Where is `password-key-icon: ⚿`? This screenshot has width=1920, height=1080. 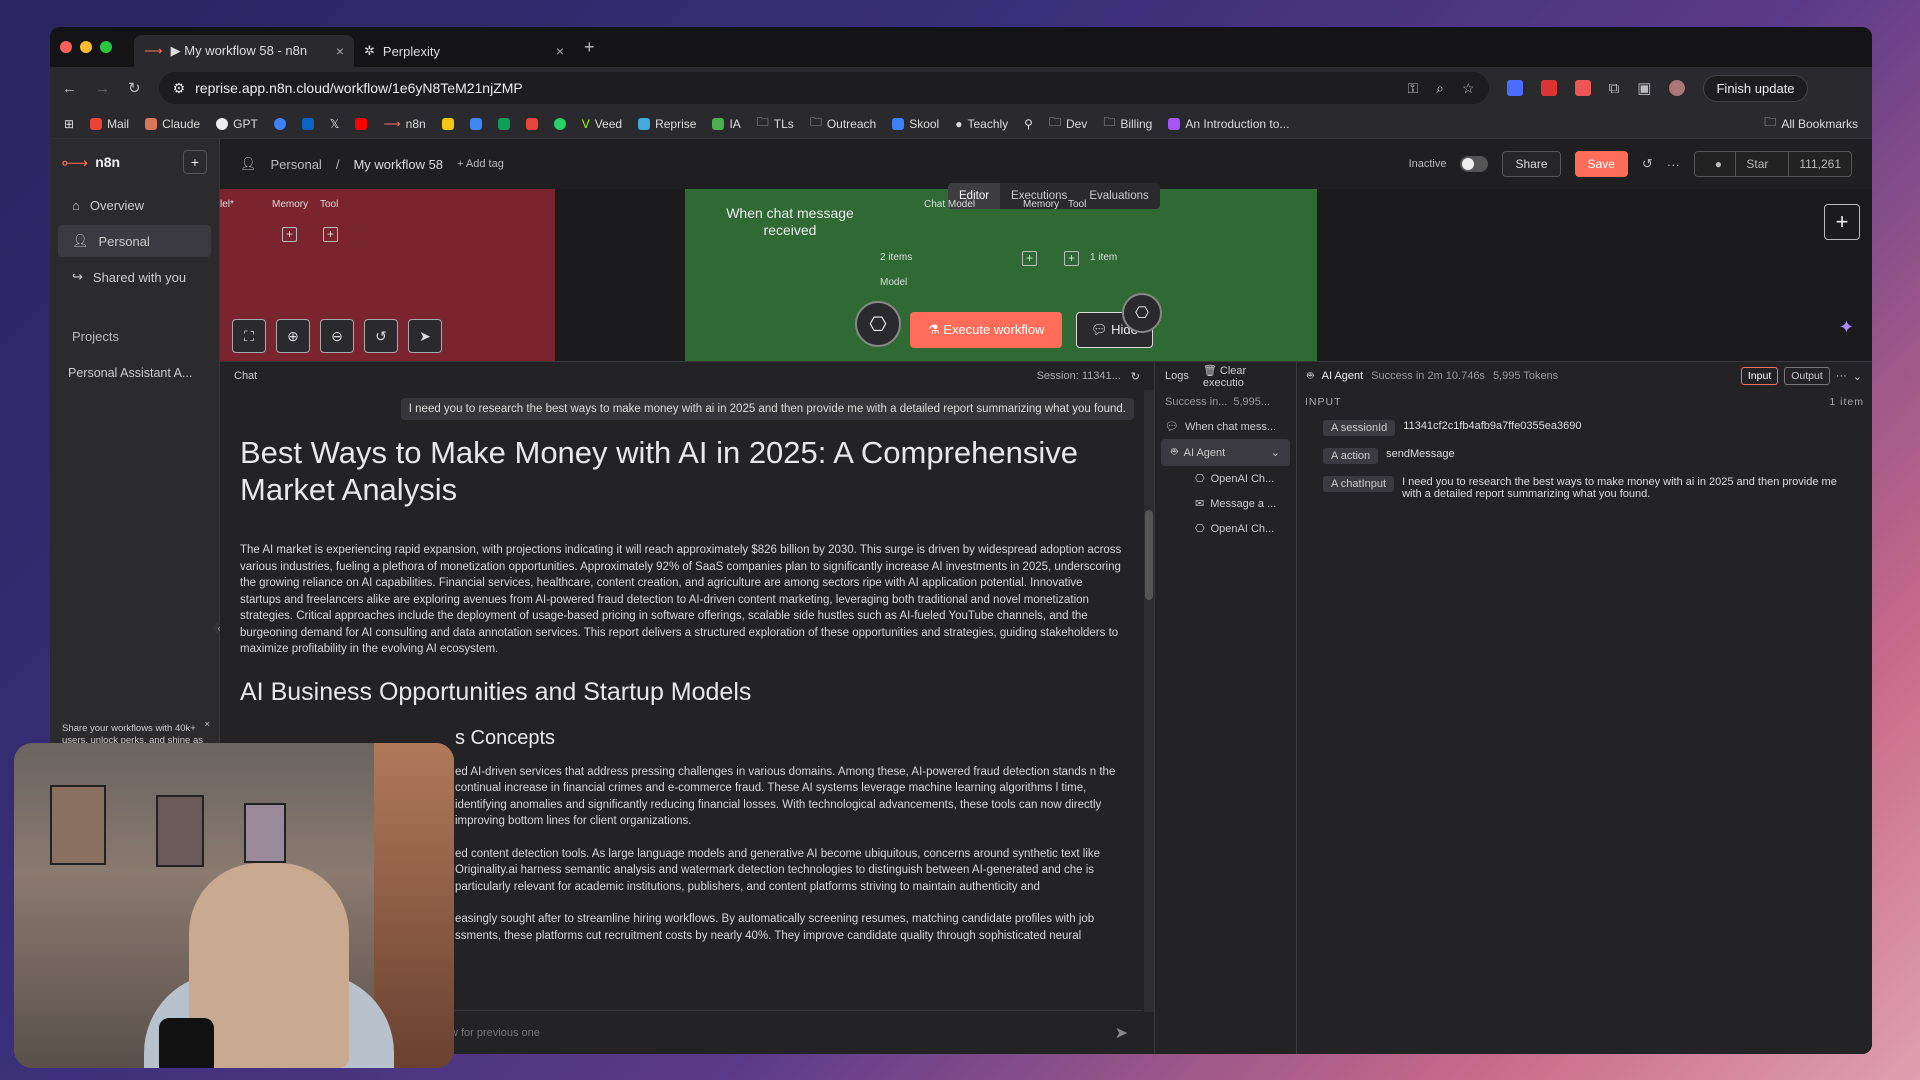 password-key-icon: ⚿ is located at coordinates (1413, 88).